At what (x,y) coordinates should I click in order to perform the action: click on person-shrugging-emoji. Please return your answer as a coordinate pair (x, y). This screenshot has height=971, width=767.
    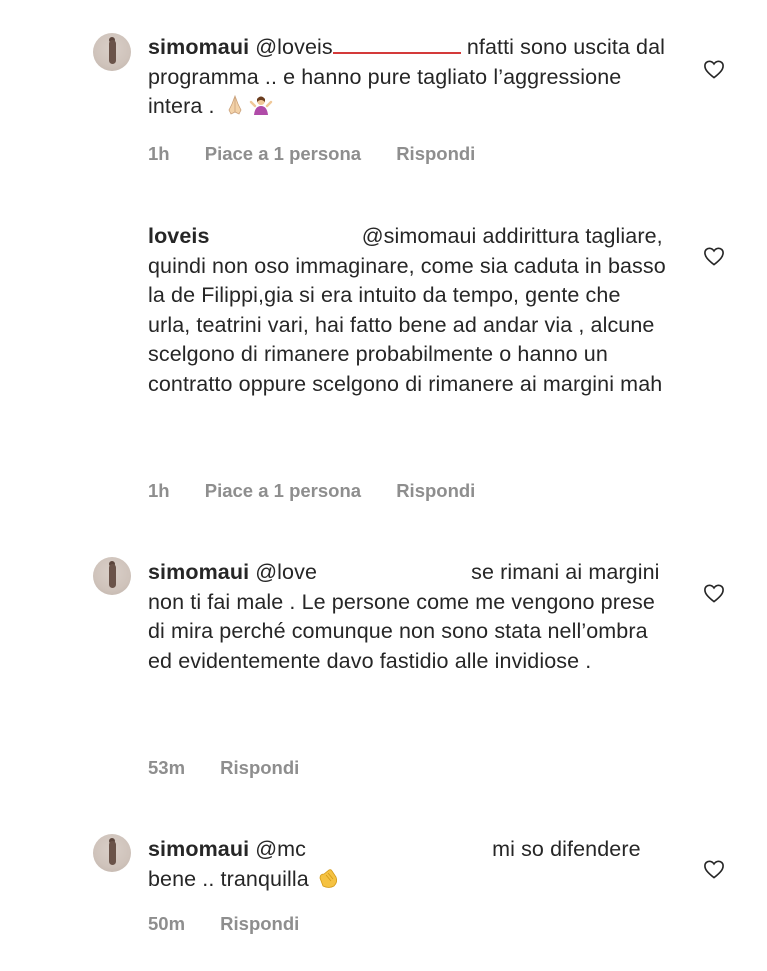
    Looking at the image, I should click on (260, 105).